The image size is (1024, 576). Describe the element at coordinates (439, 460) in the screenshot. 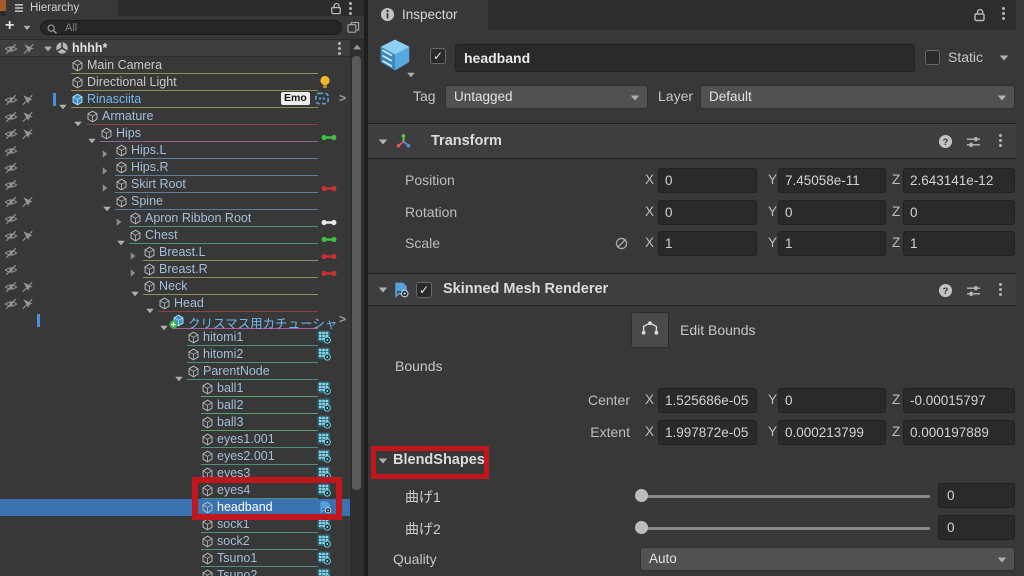

I see `blendshapes-title: BlendShapes` at that location.